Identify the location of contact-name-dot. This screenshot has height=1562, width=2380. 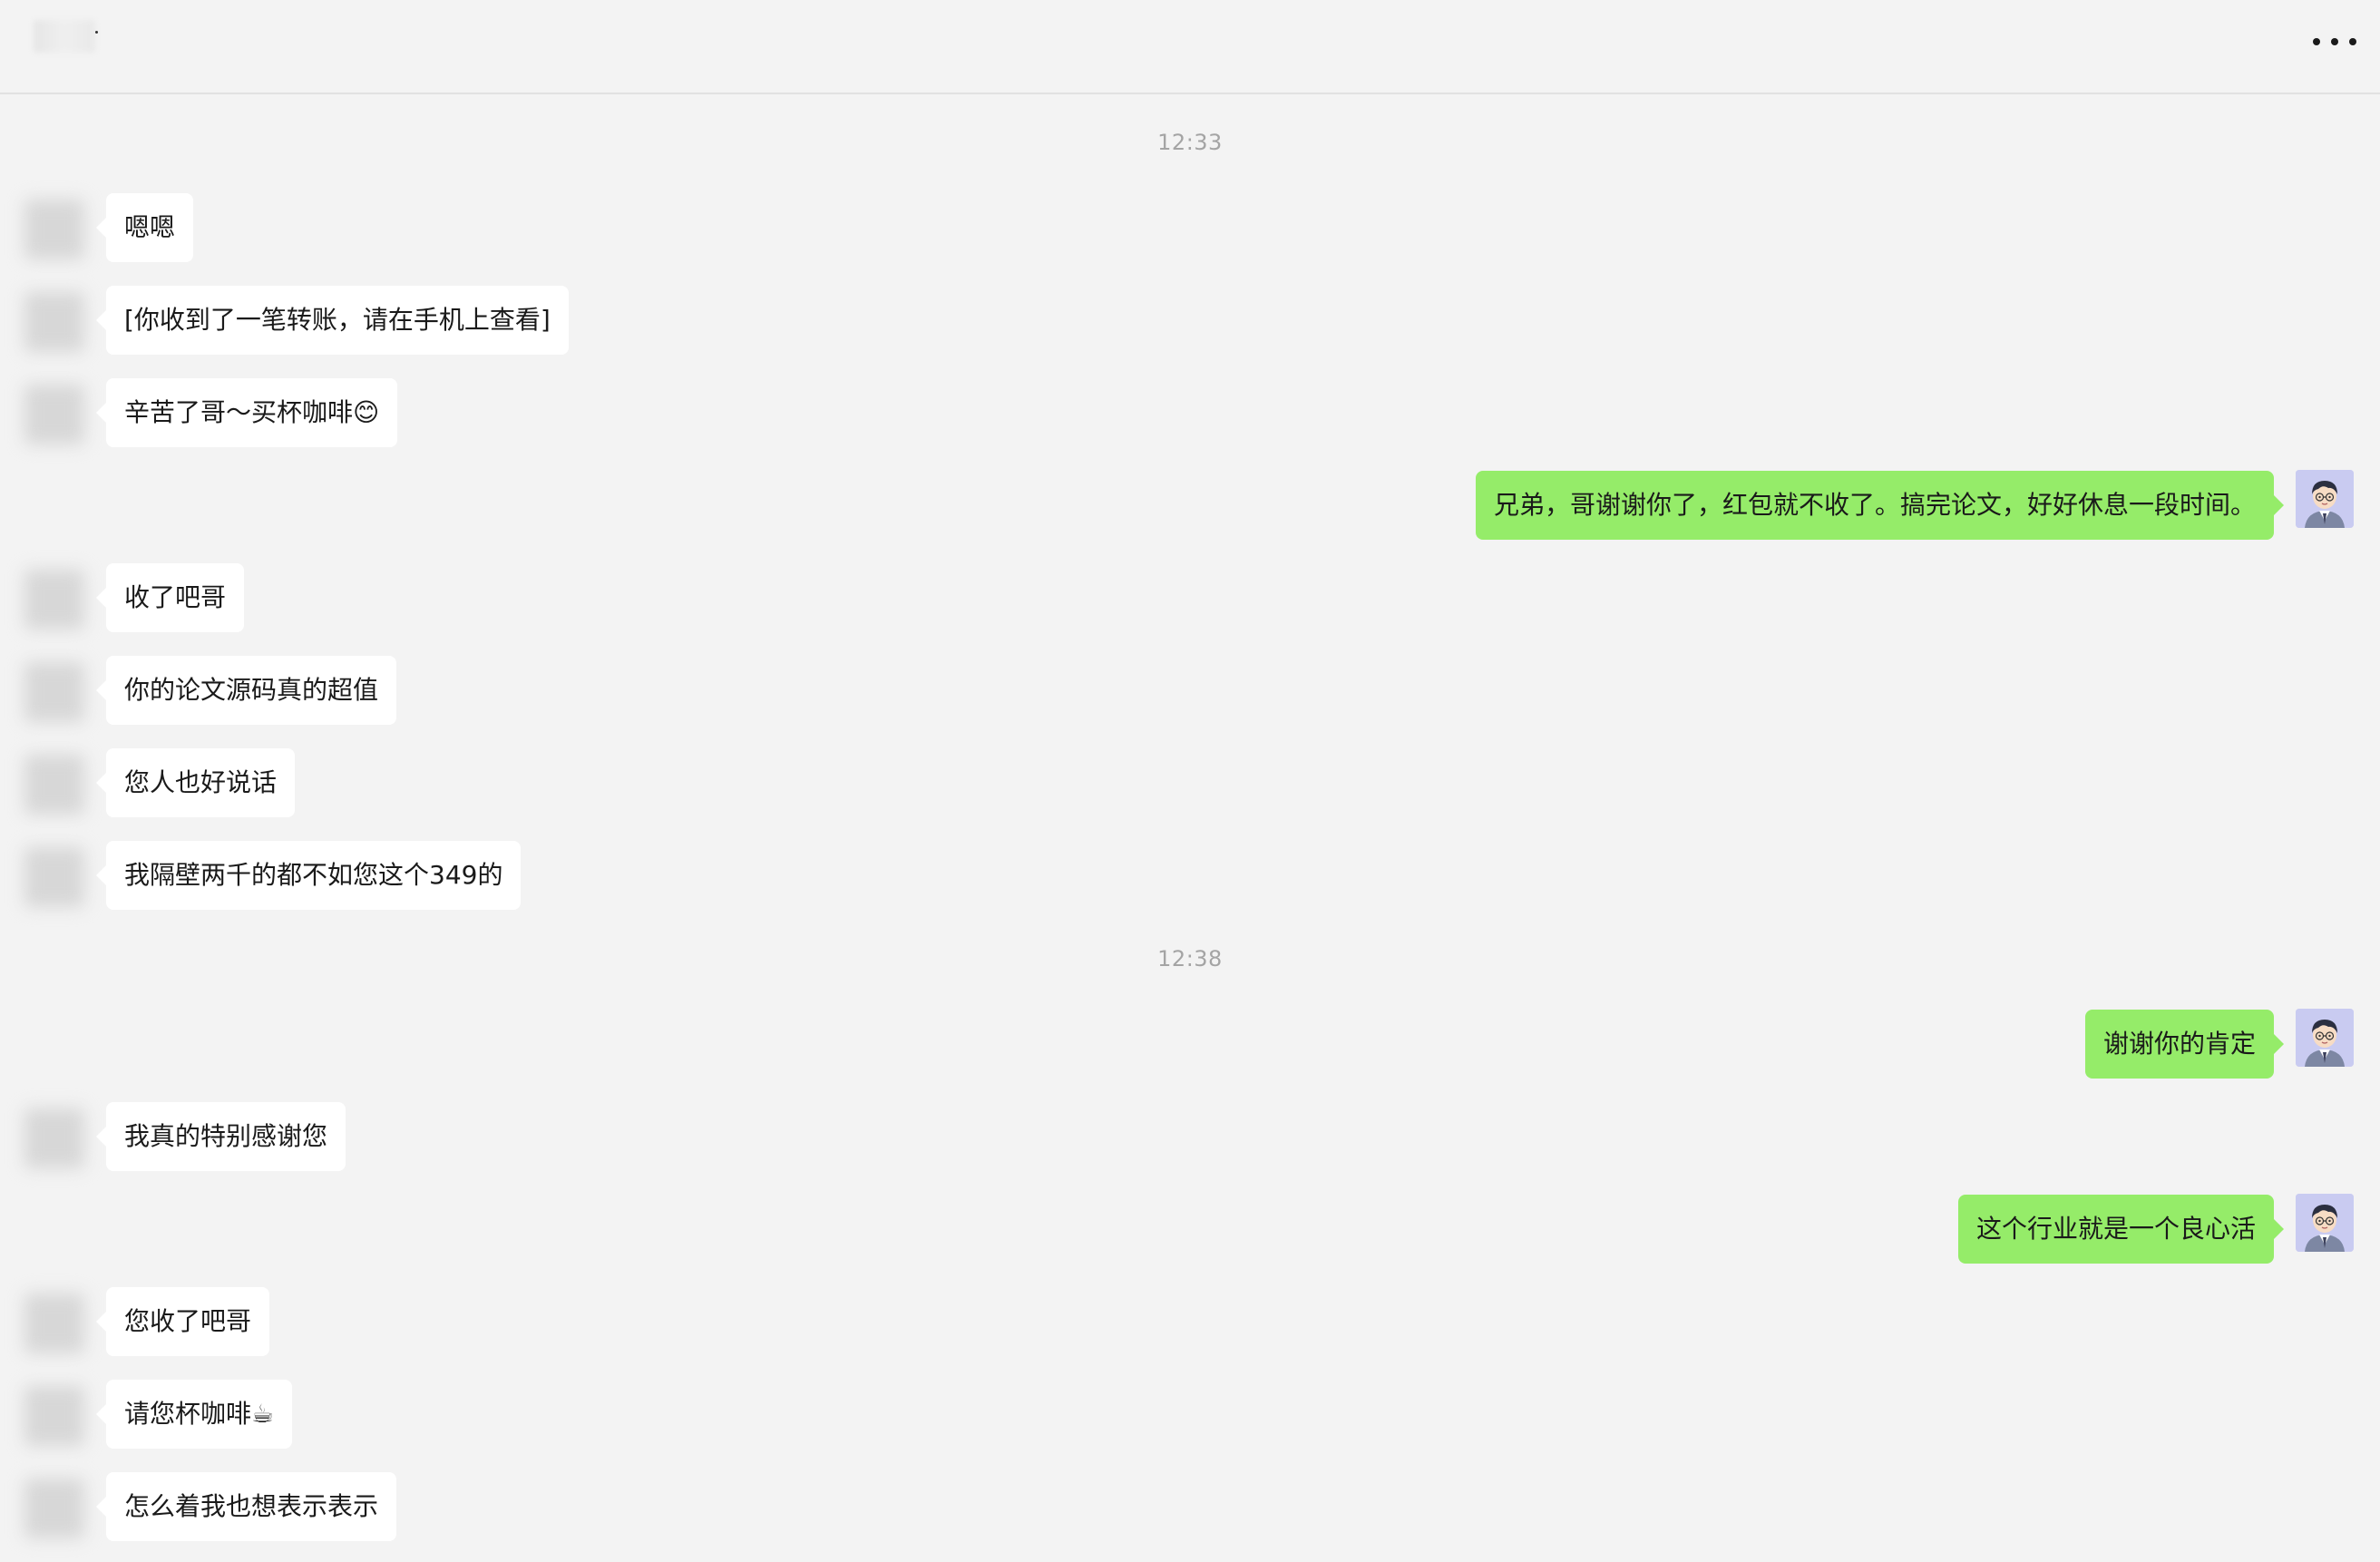
(96, 32).